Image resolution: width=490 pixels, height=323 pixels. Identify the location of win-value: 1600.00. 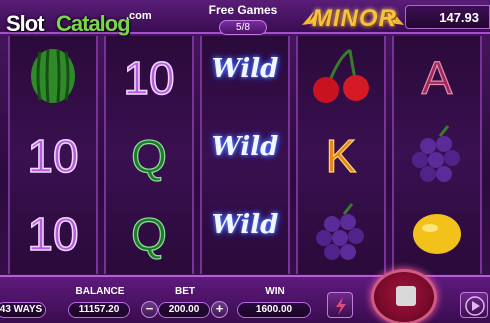
(274, 310).